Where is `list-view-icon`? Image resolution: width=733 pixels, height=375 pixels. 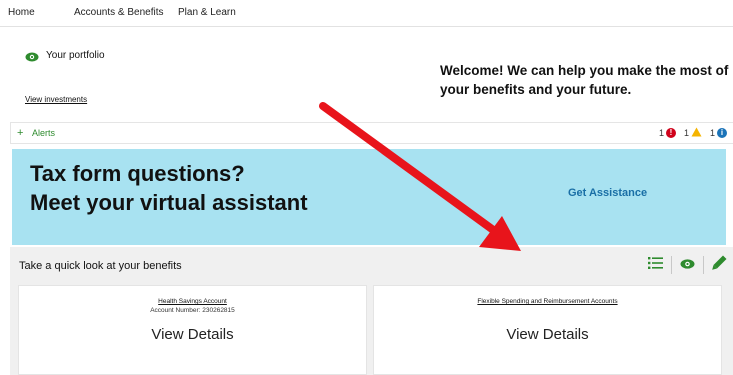 list-view-icon is located at coordinates (655, 265).